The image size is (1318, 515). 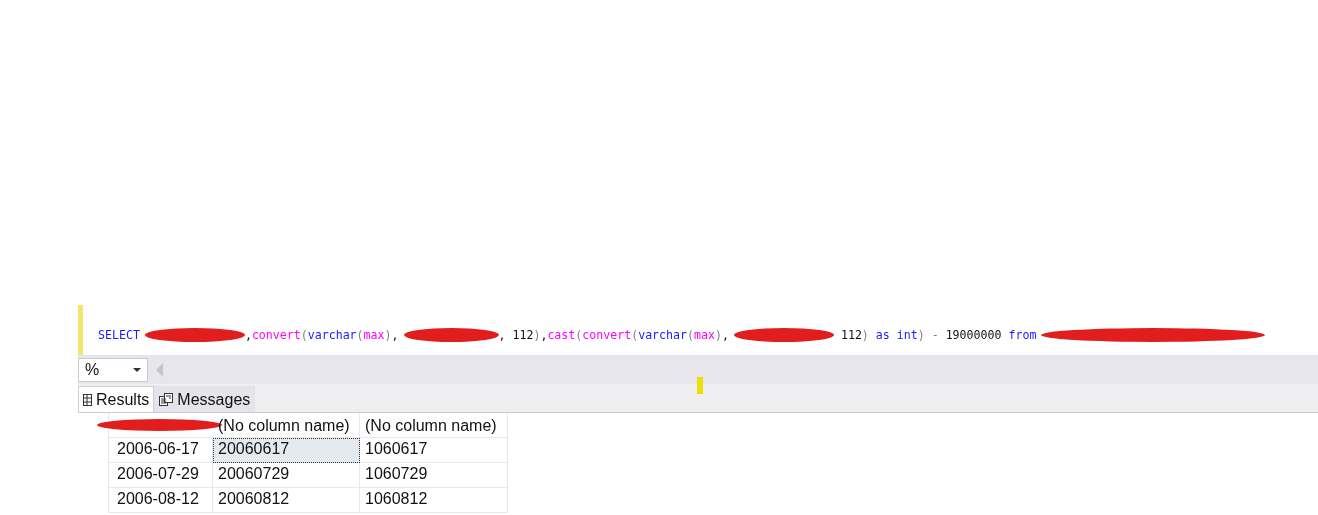 I want to click on change-marker, so click(x=80, y=330).